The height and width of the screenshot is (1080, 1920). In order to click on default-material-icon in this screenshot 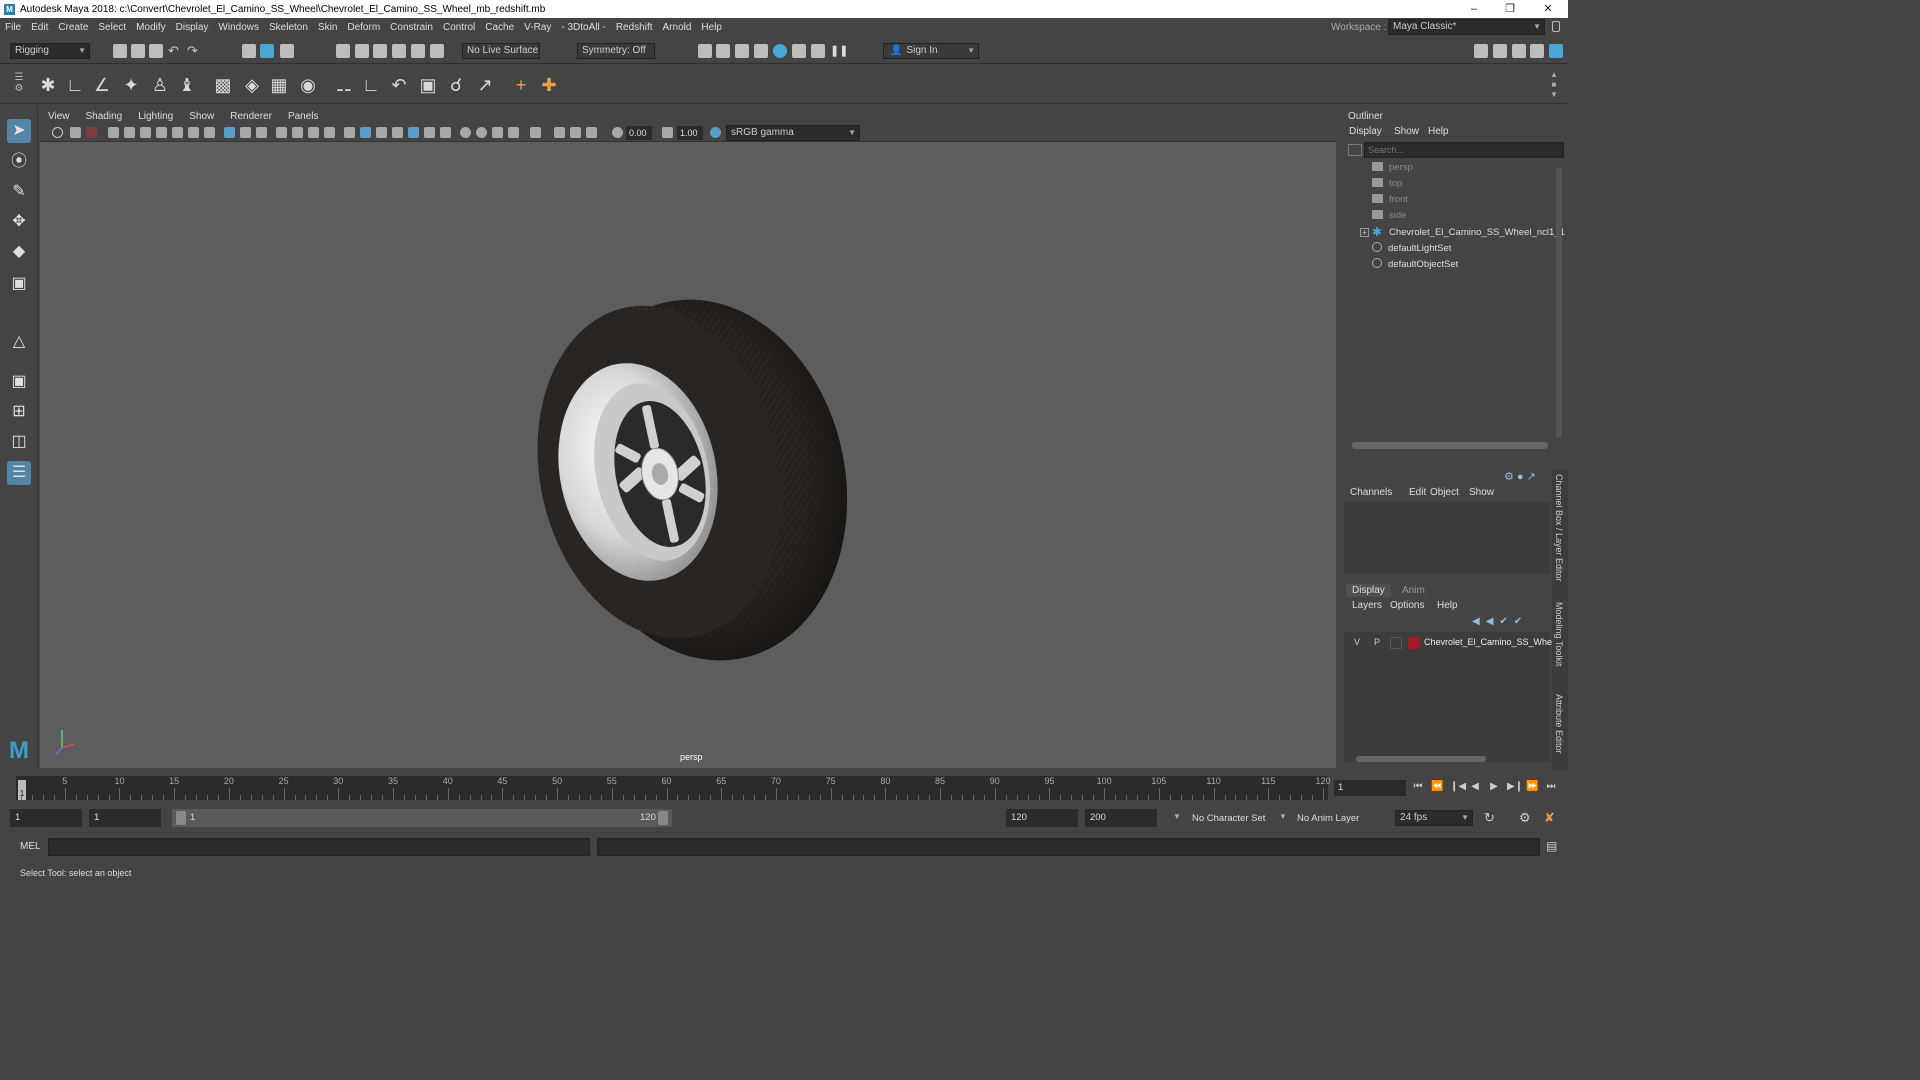, I will do `click(381, 132)`.